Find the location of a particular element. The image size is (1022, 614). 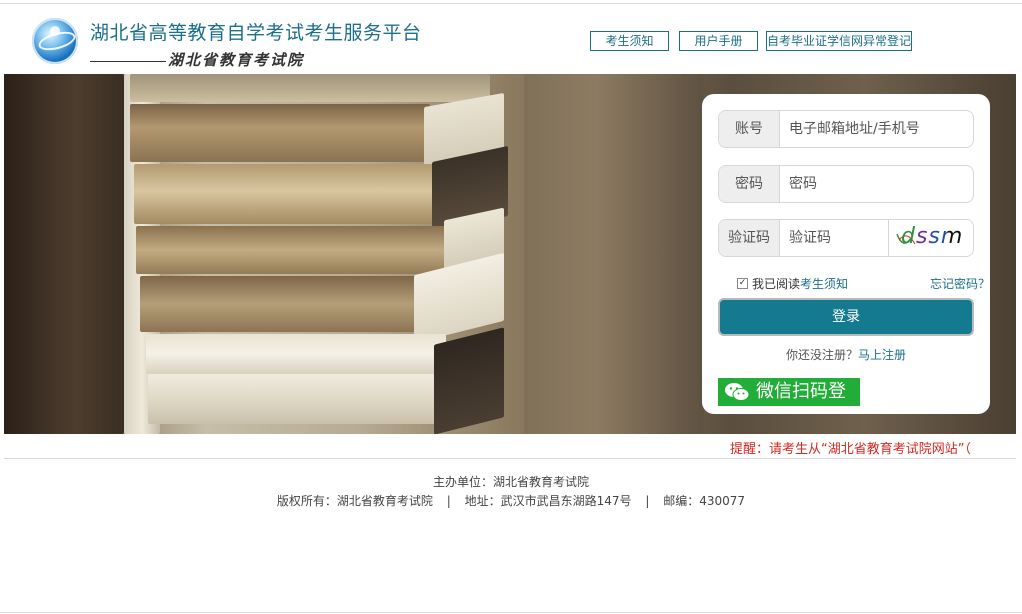

register-prompt: 你还没注册？ is located at coordinates (821, 355).